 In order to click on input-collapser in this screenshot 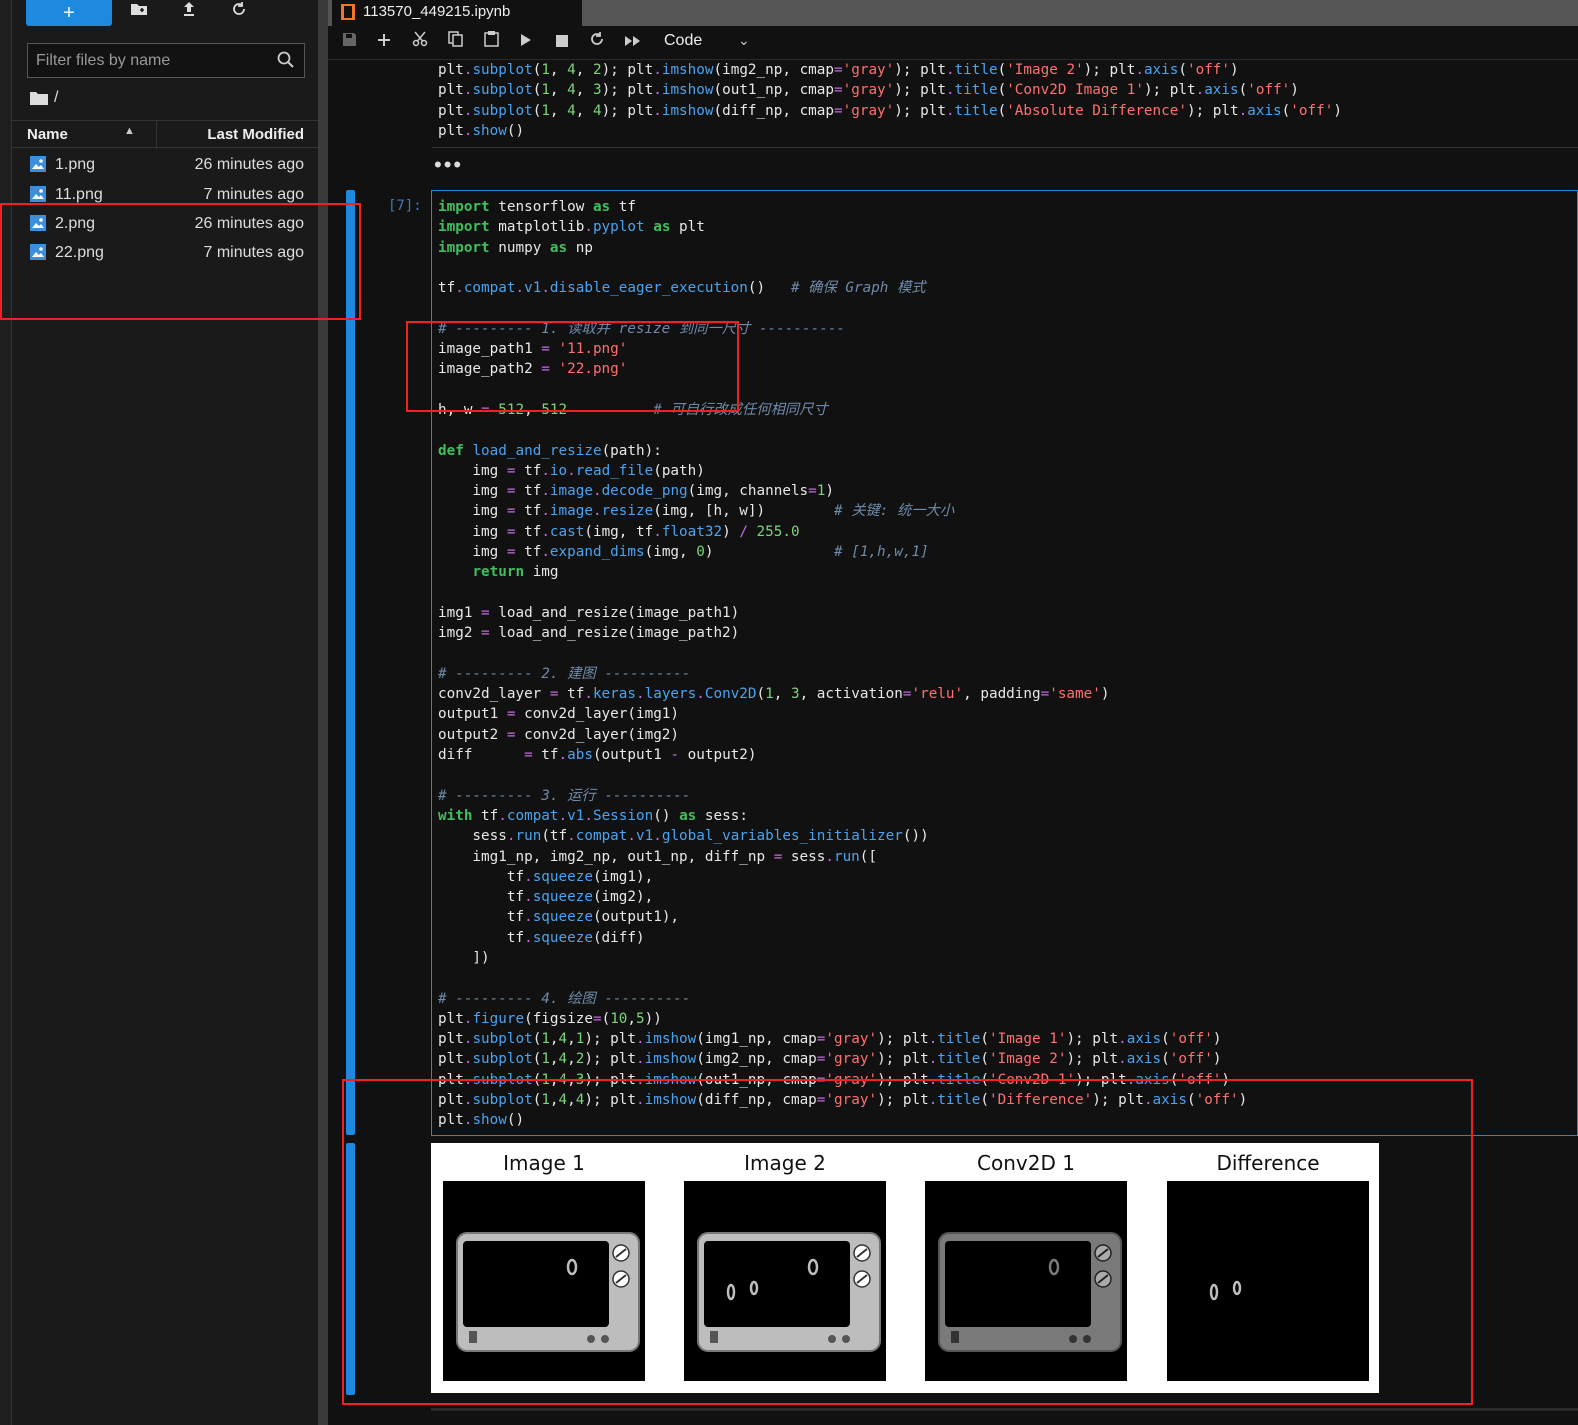, I will do `click(350, 662)`.